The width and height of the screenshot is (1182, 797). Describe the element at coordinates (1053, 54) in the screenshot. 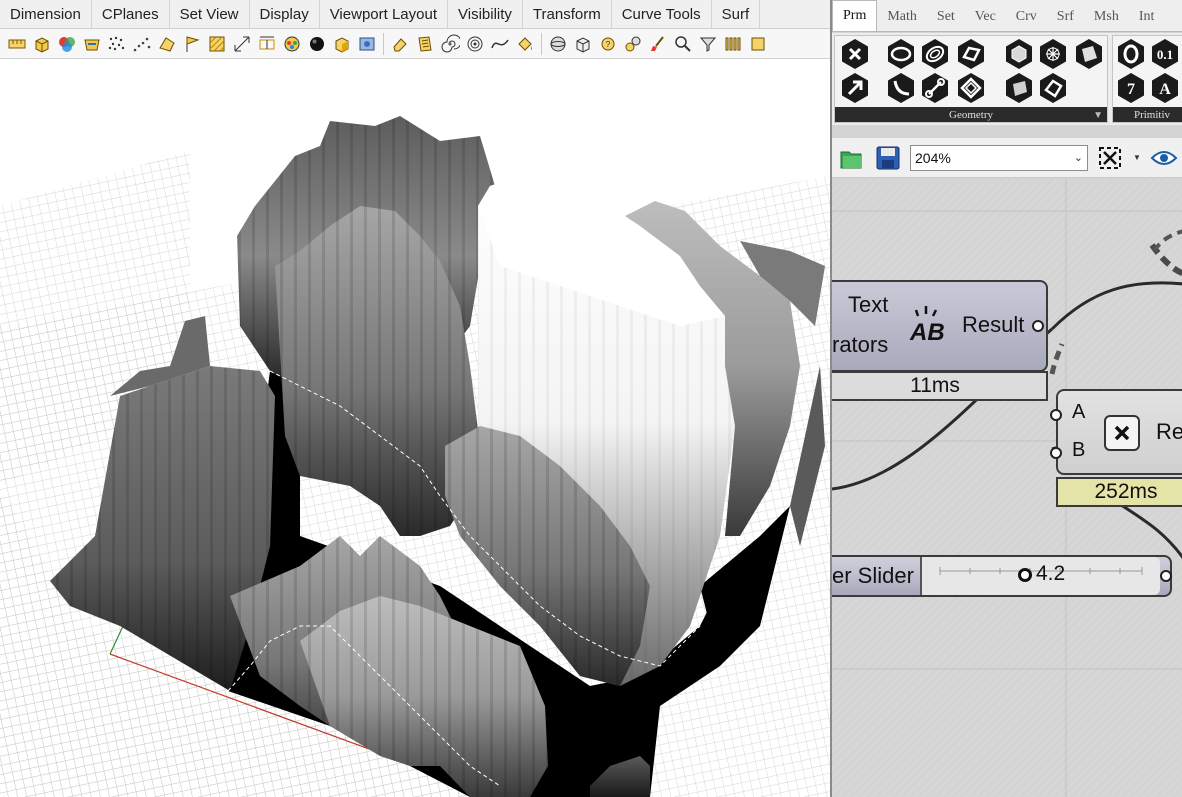

I see `param-mesh-icon` at that location.